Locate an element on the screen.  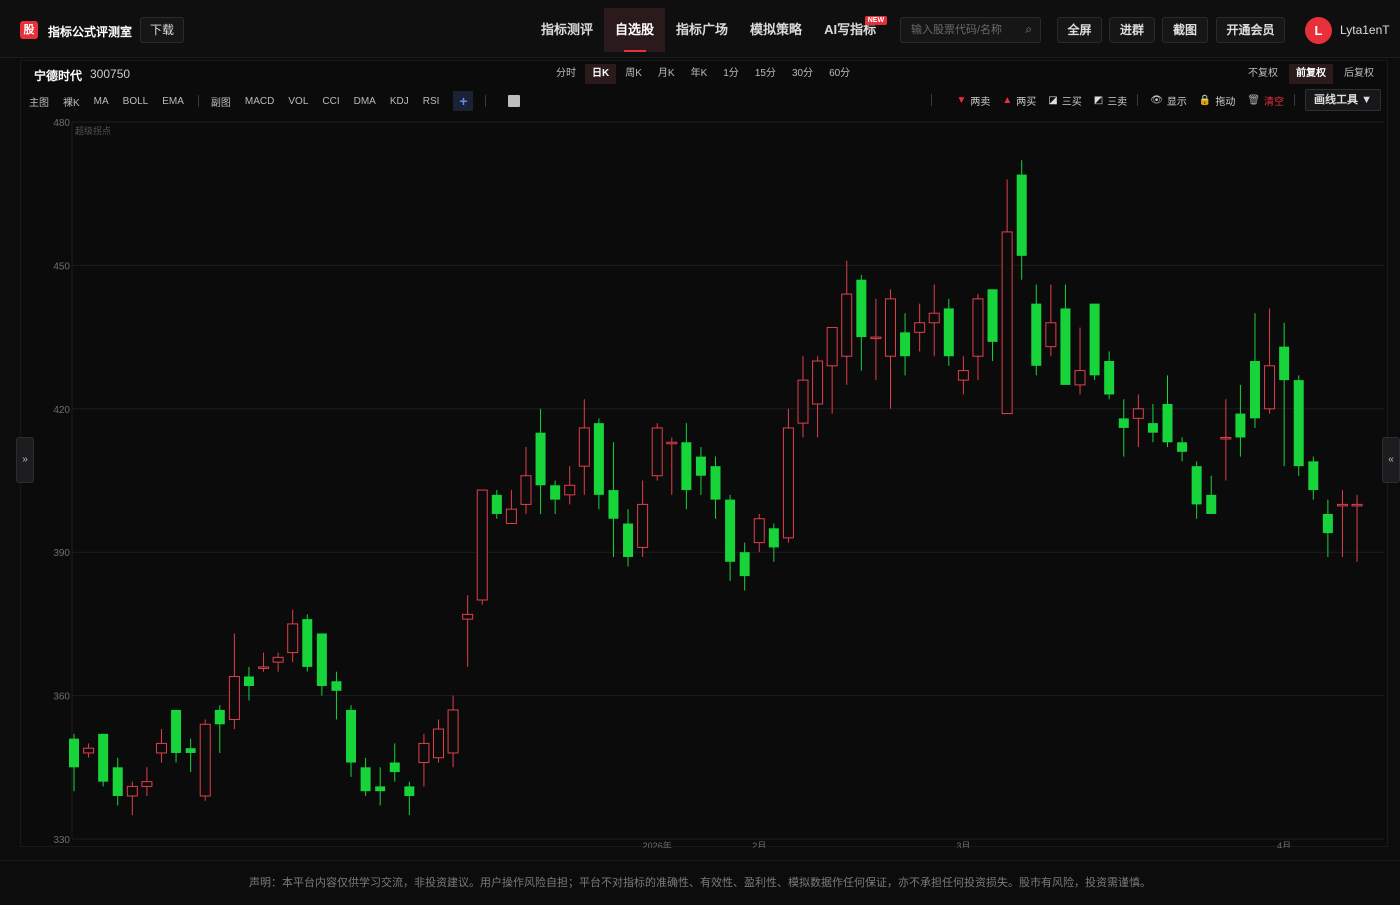
indicator-vol: VOL is located at coordinates (298, 101).